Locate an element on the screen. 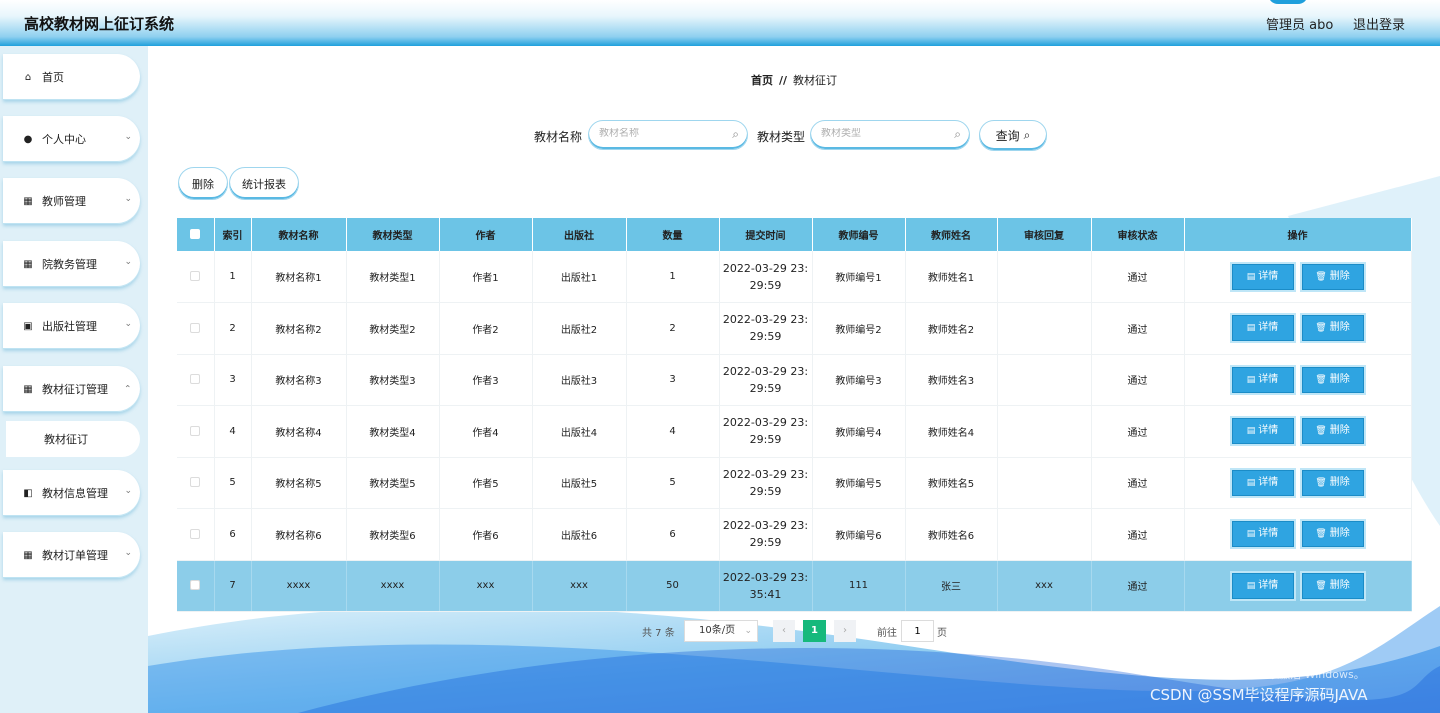  column-header: 出版社 is located at coordinates (579, 234).